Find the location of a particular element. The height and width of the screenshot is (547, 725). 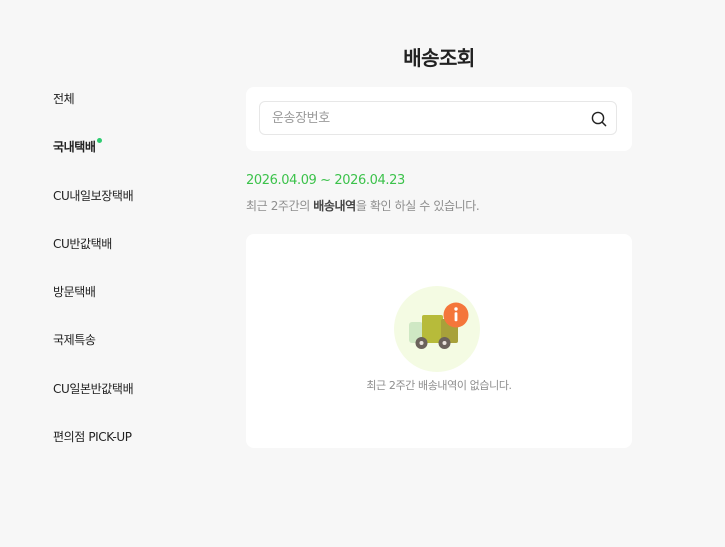

sidebar-item-label: 방문택배 is located at coordinates (74, 292).